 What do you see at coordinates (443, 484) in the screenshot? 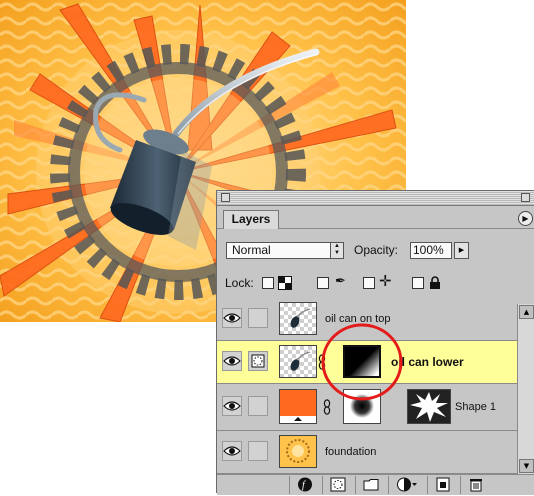
I see `new-layer-icon` at bounding box center [443, 484].